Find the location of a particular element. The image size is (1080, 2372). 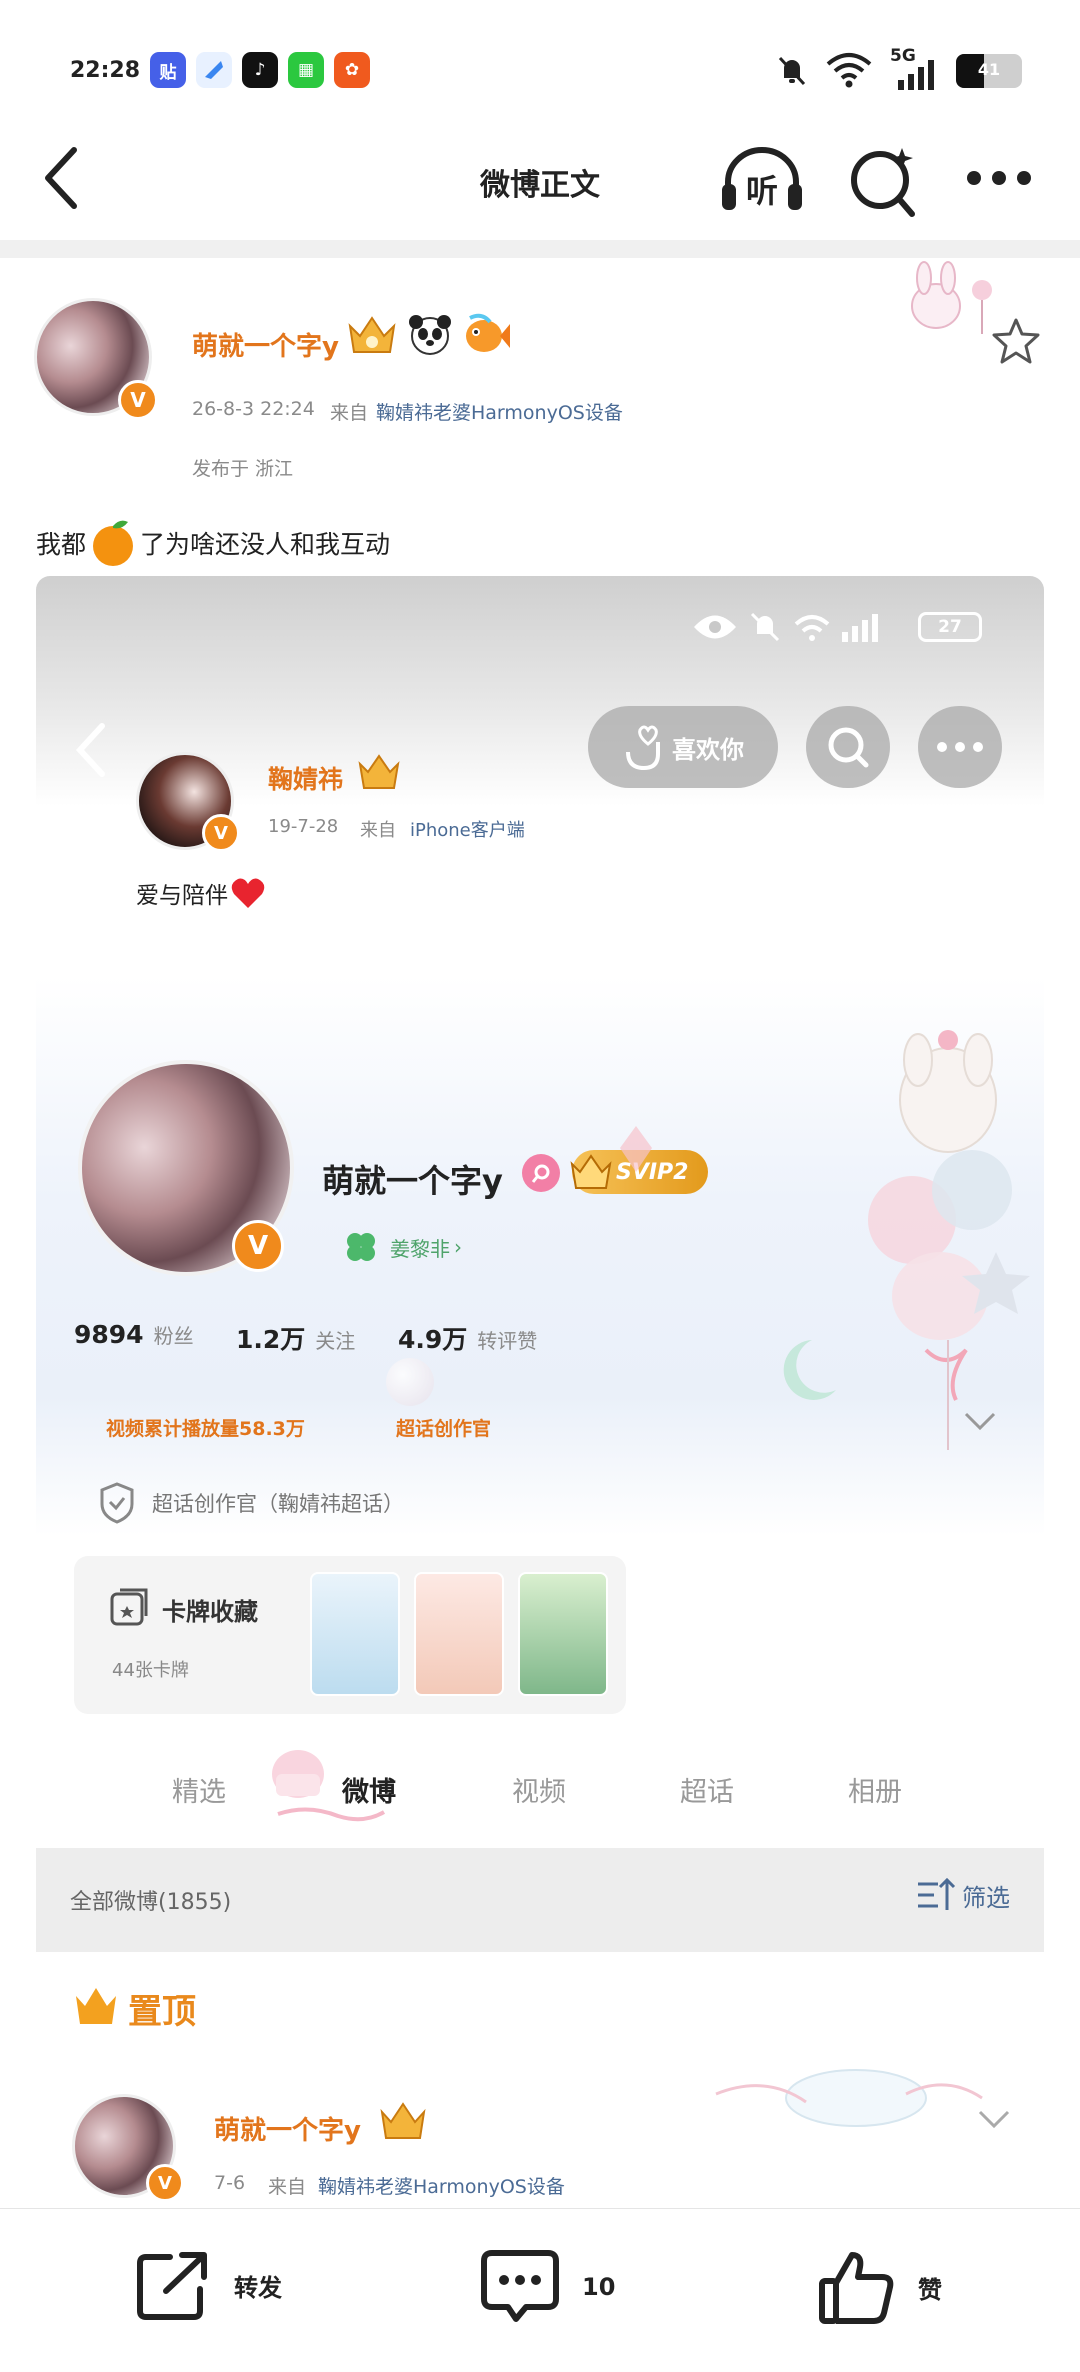

post-text: 我都 了为啥还没人和我互动 is located at coordinates (213, 543).